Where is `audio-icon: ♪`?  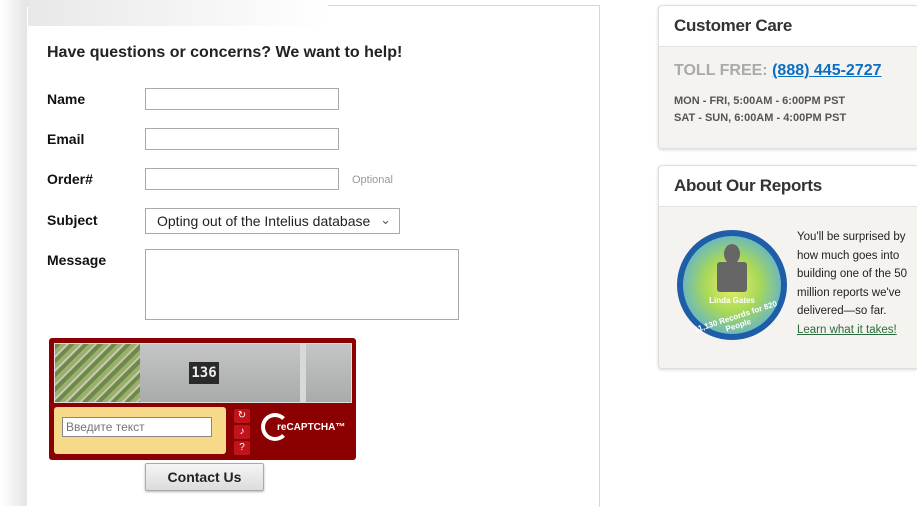 audio-icon: ♪ is located at coordinates (242, 432).